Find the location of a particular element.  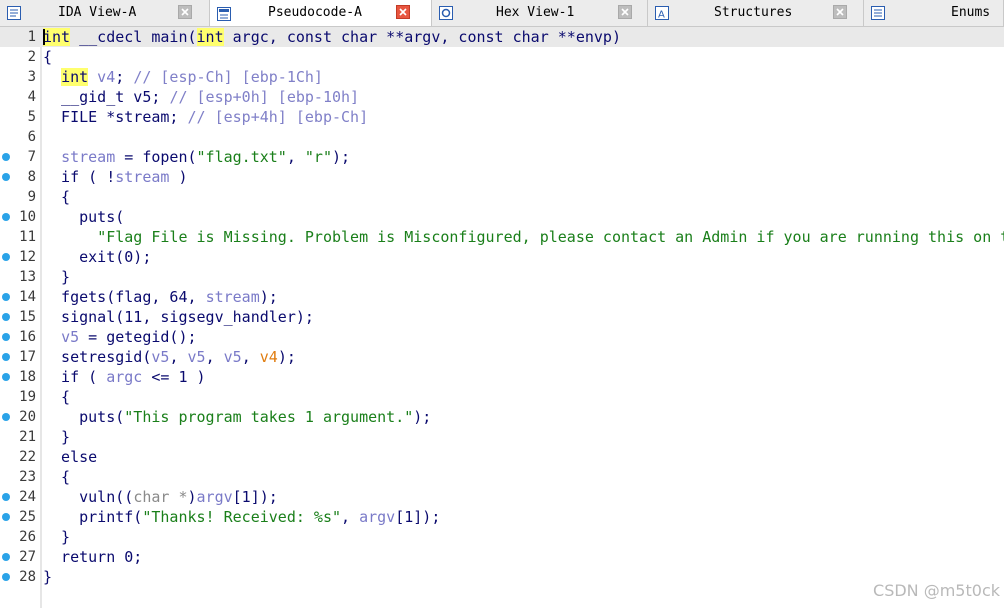

line-number: 4 is located at coordinates (31, 97).